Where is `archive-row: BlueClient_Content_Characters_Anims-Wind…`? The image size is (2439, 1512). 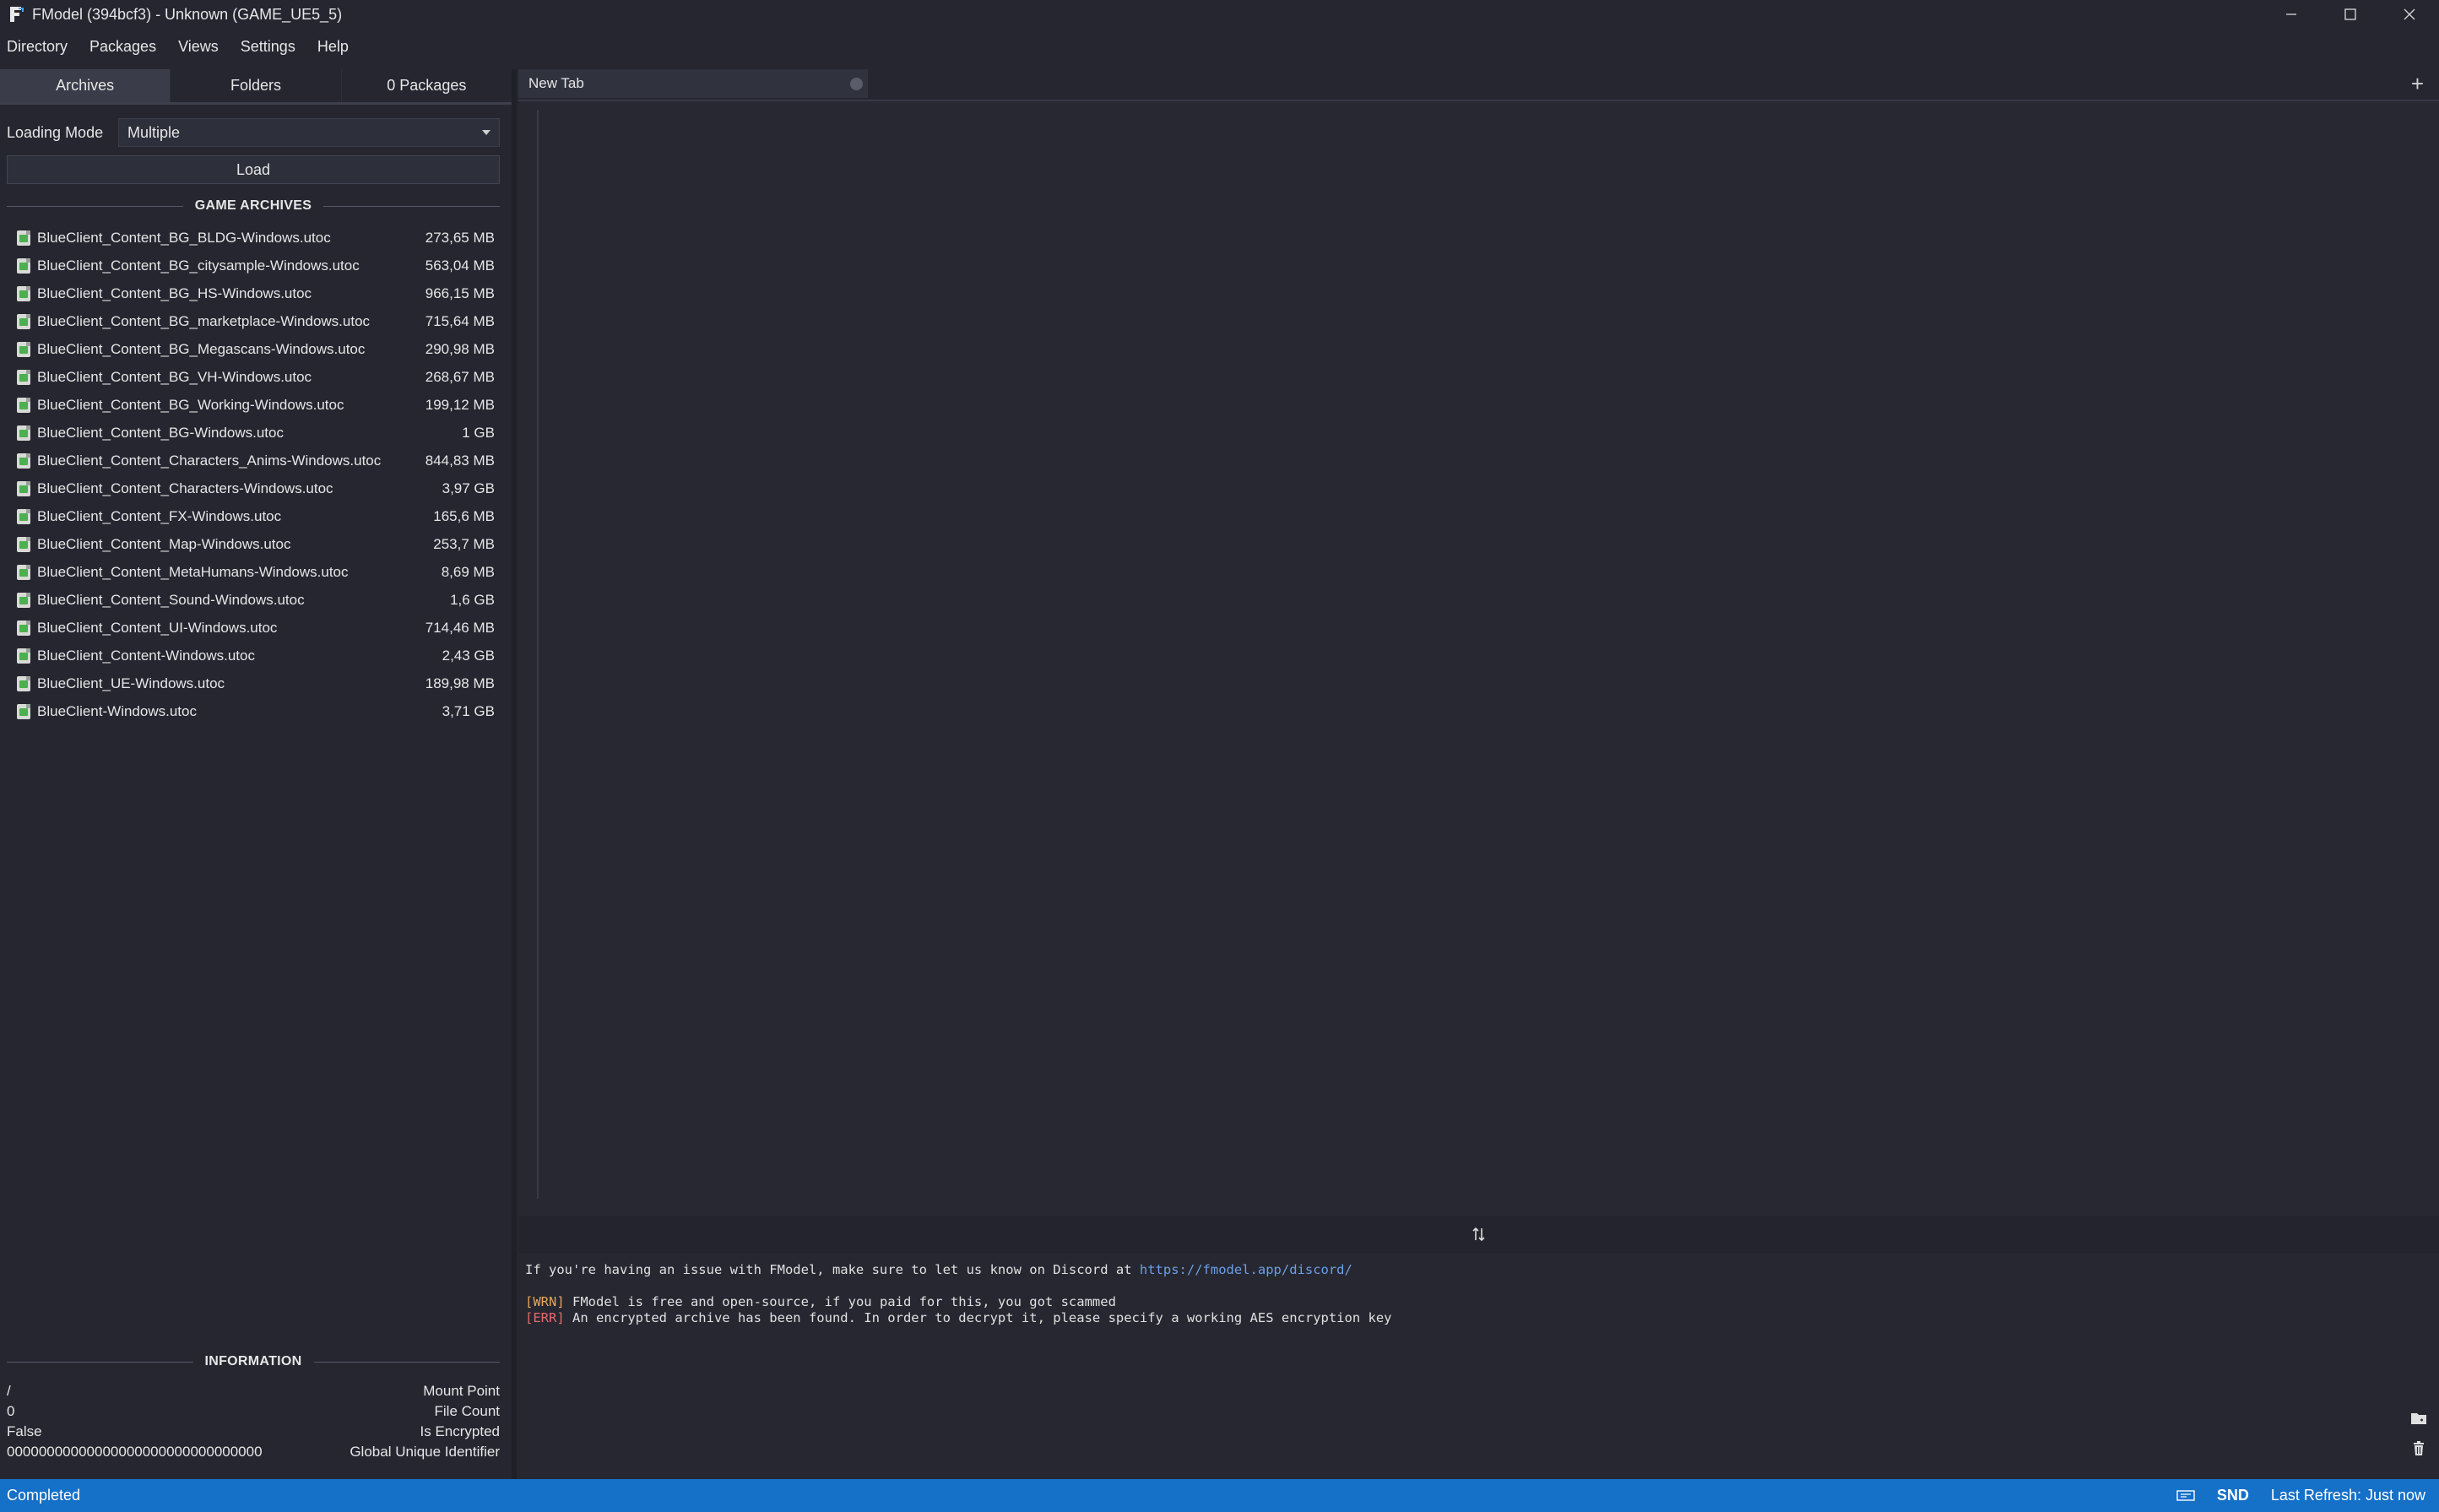
archive-row: BlueClient_Content_Characters_Anims-Wind… is located at coordinates (254, 461).